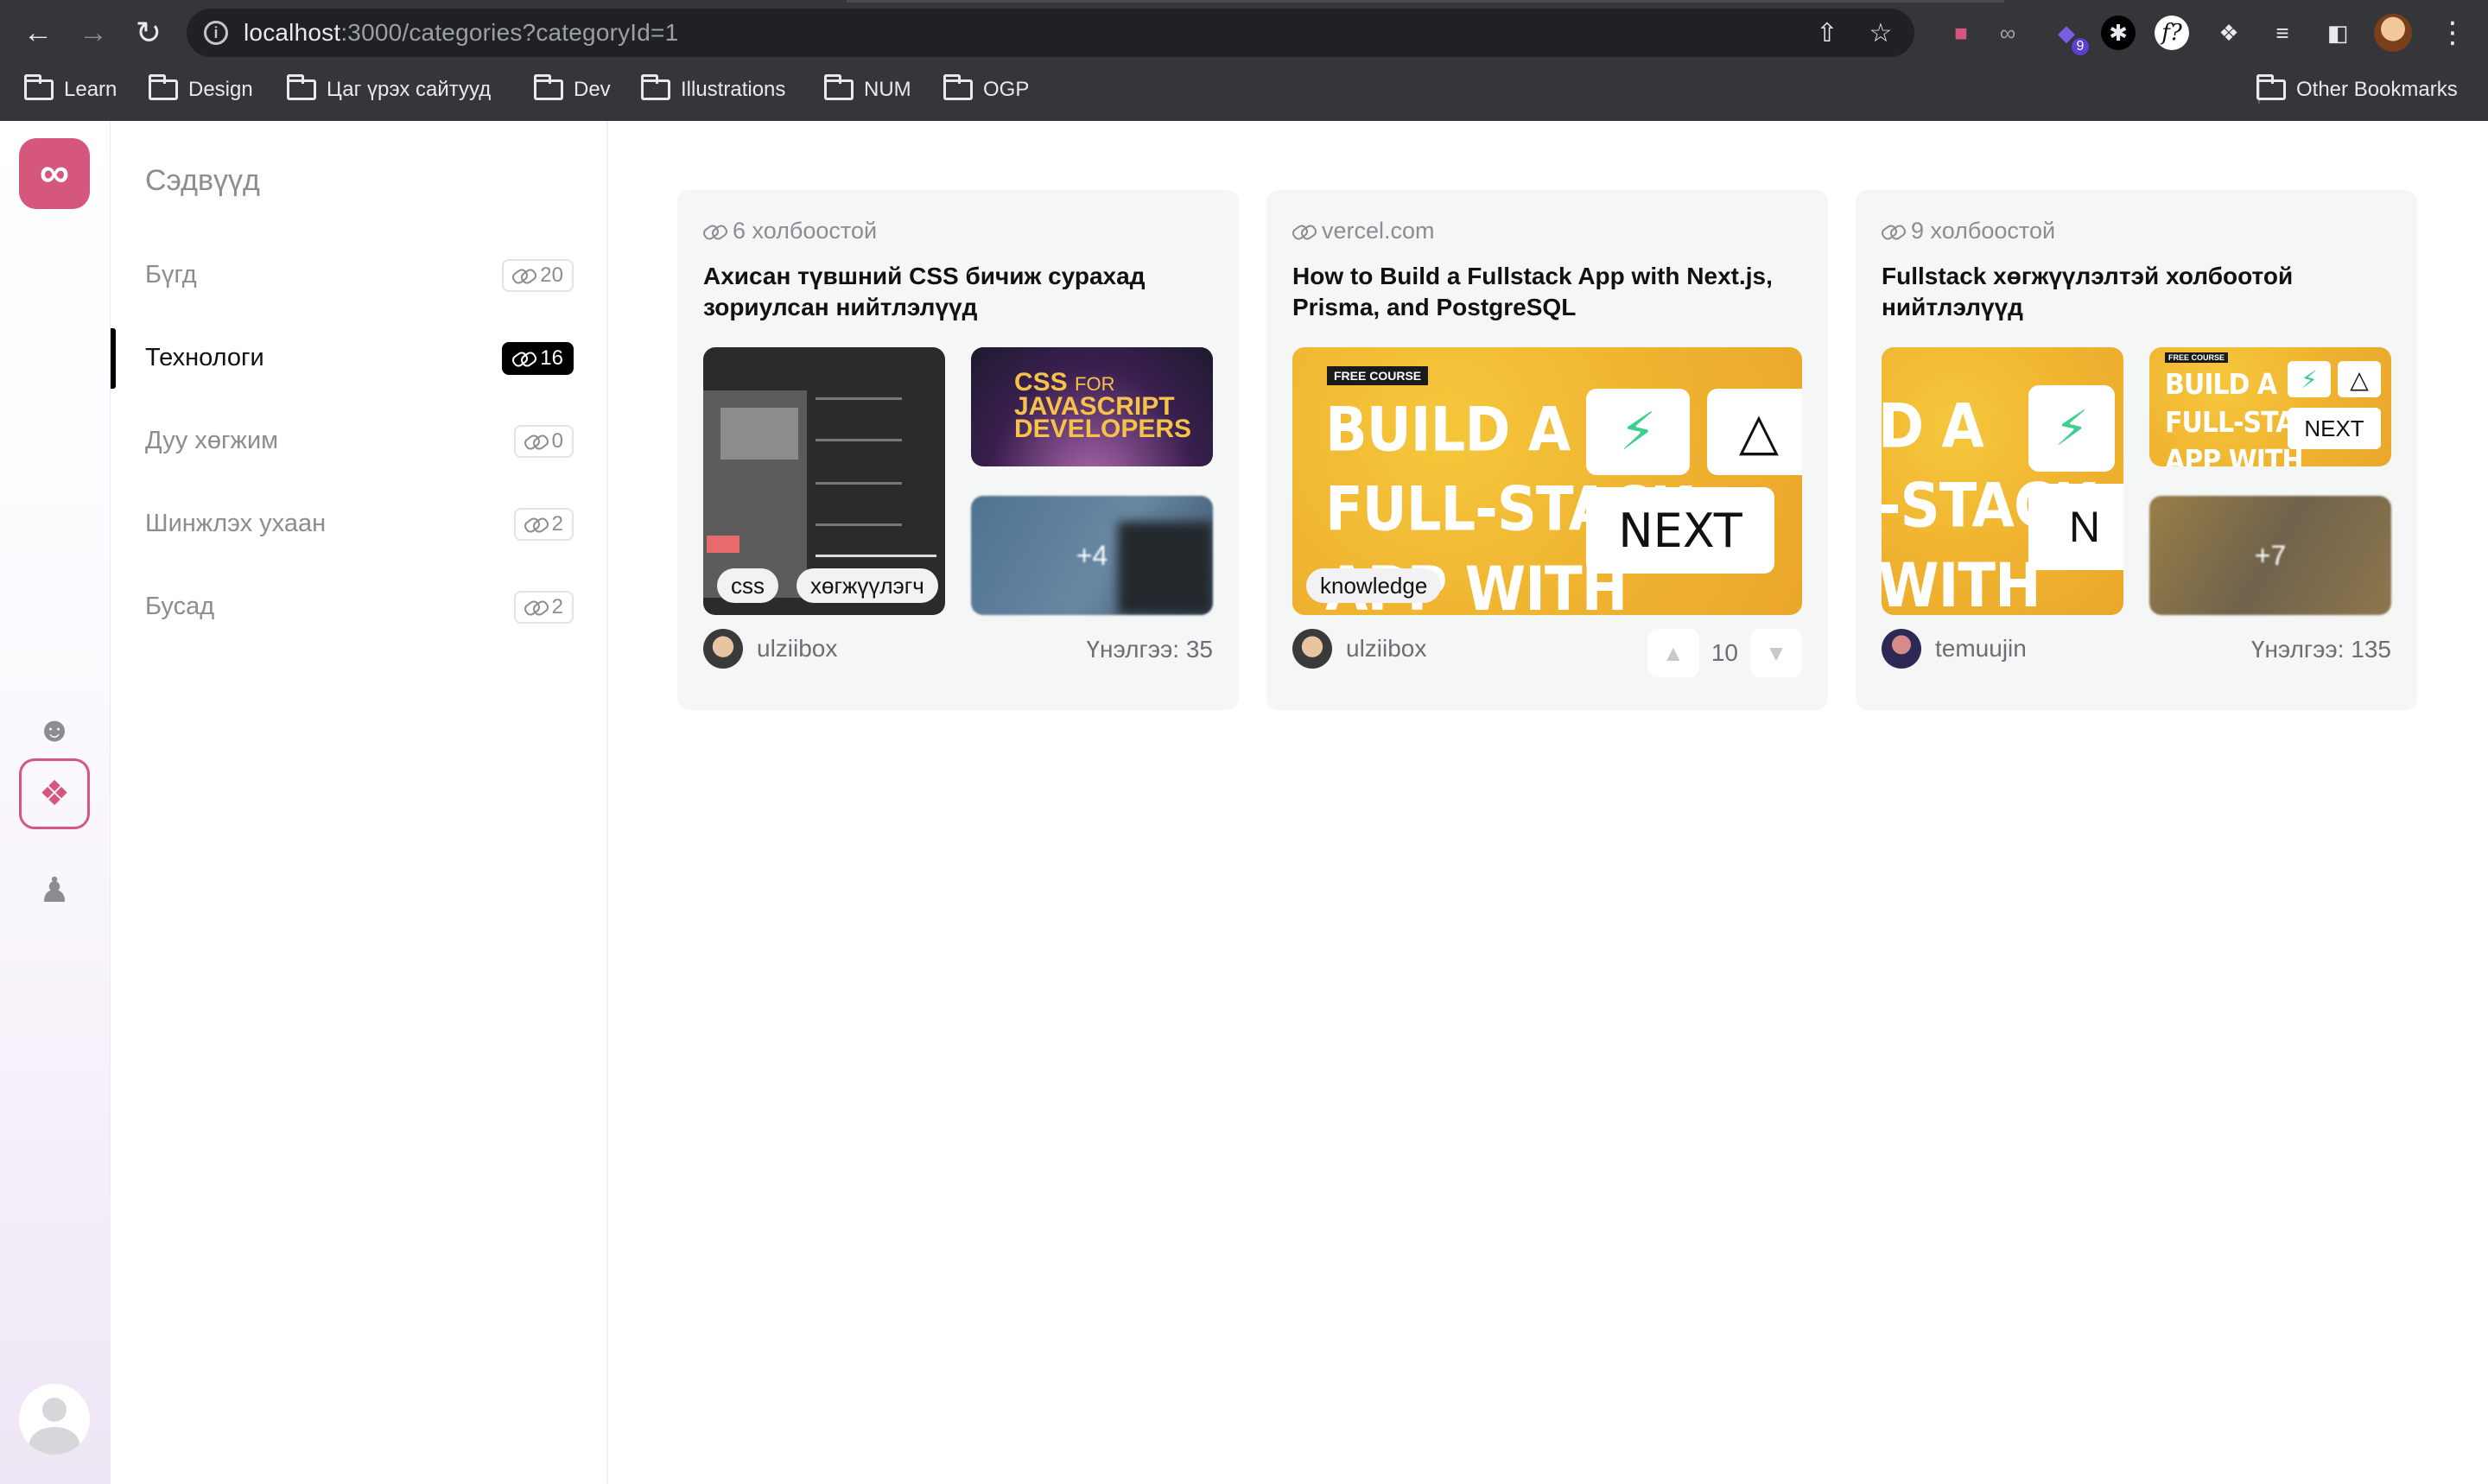 This screenshot has width=2488, height=1484. What do you see at coordinates (359, 358) in the screenshot?
I see `category-item-technology: Технологи 16` at bounding box center [359, 358].